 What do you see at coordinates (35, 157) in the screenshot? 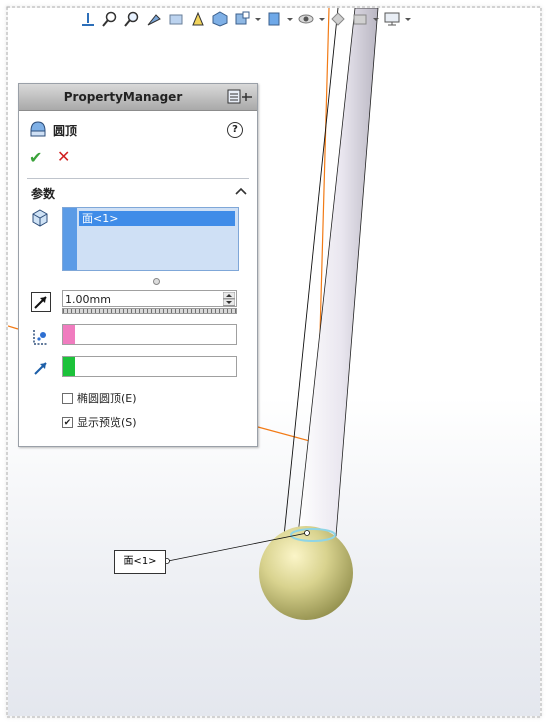
I see `ok-button: ✔` at bounding box center [35, 157].